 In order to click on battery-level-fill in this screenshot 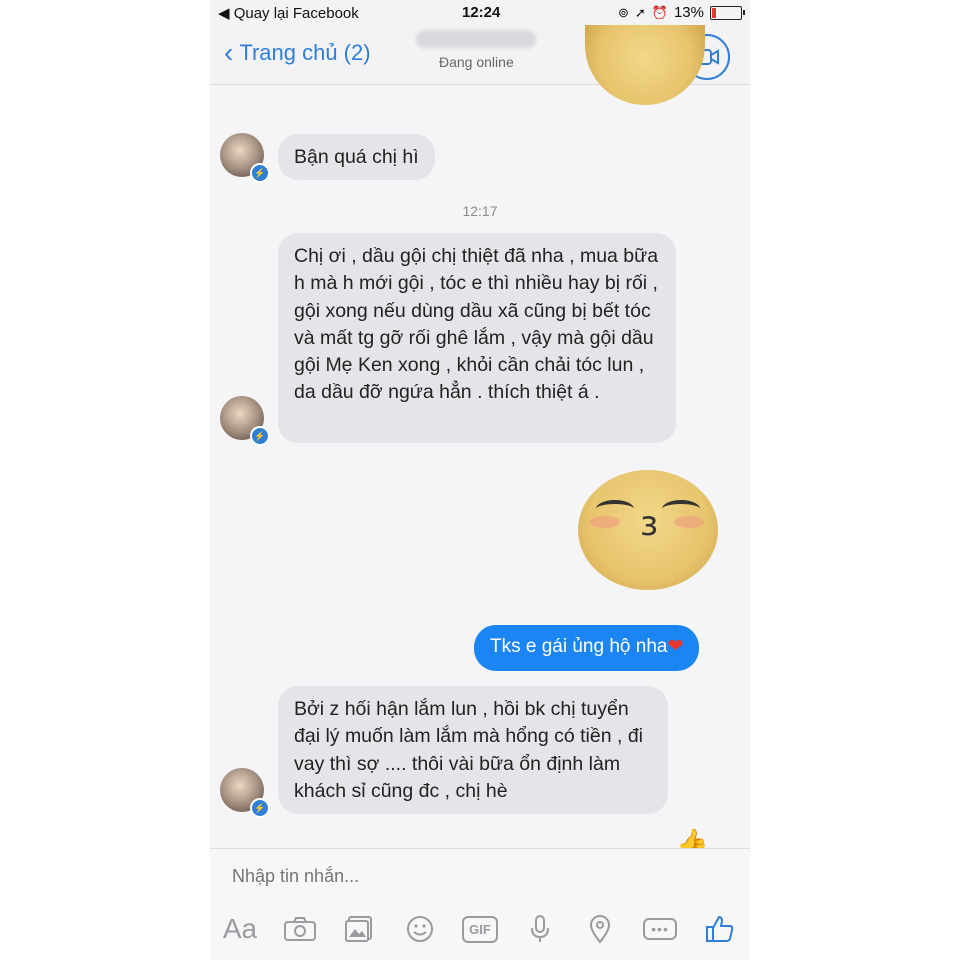, I will do `click(714, 12)`.